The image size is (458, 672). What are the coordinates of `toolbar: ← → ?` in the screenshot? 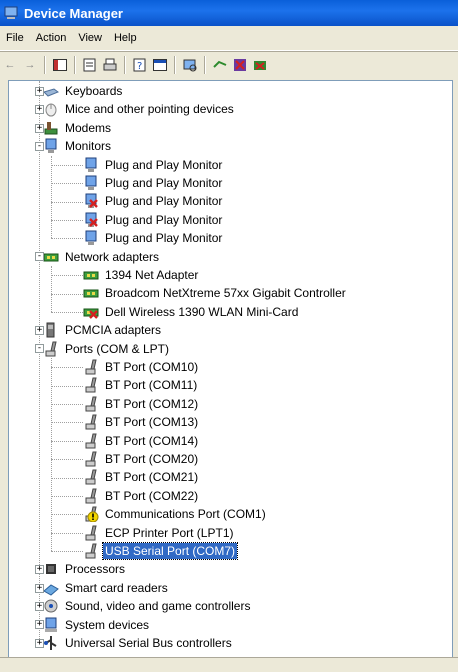 It's located at (229, 65).